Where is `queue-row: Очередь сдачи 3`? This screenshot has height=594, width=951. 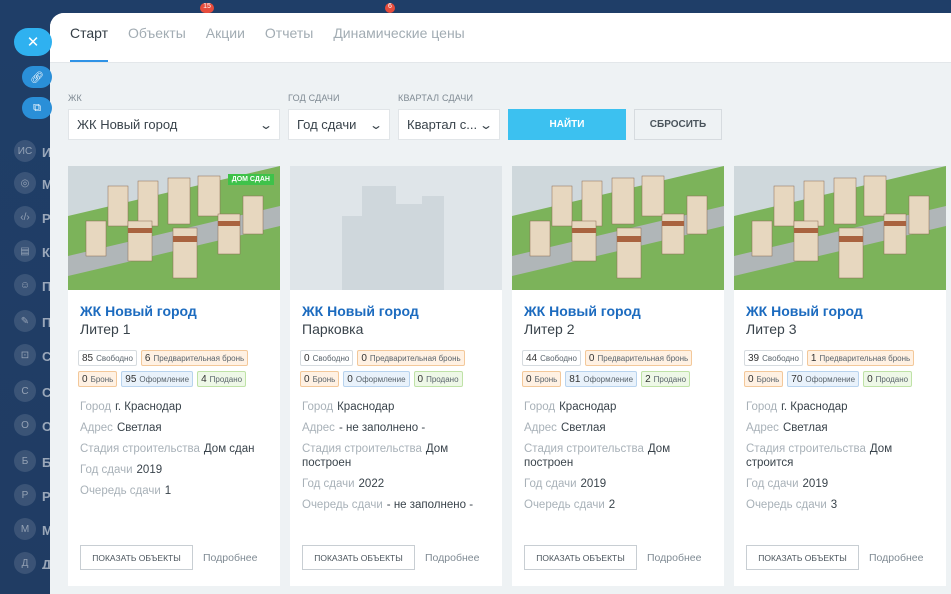
queue-row: Очередь сдачи 3 is located at coordinates (792, 505).